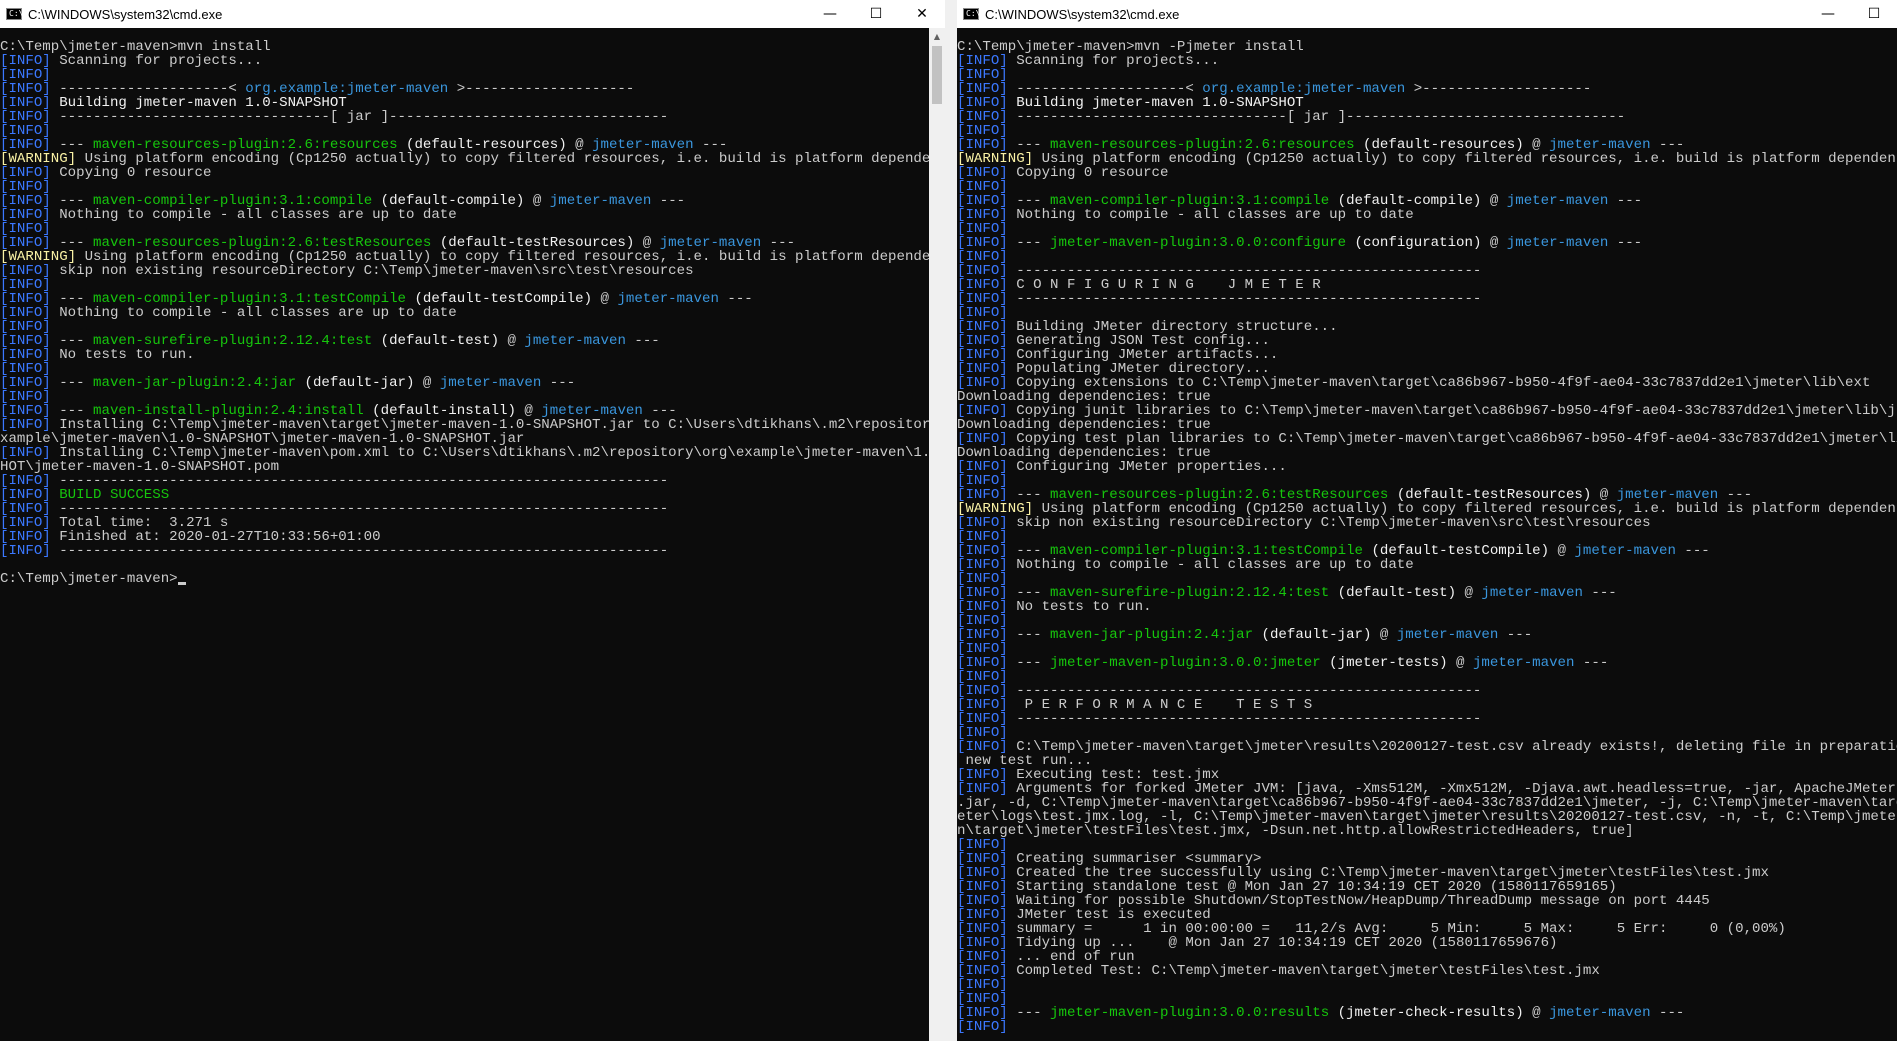 This screenshot has width=1897, height=1041. I want to click on console-line: Downloading dependencies: true, so click(1427, 397).